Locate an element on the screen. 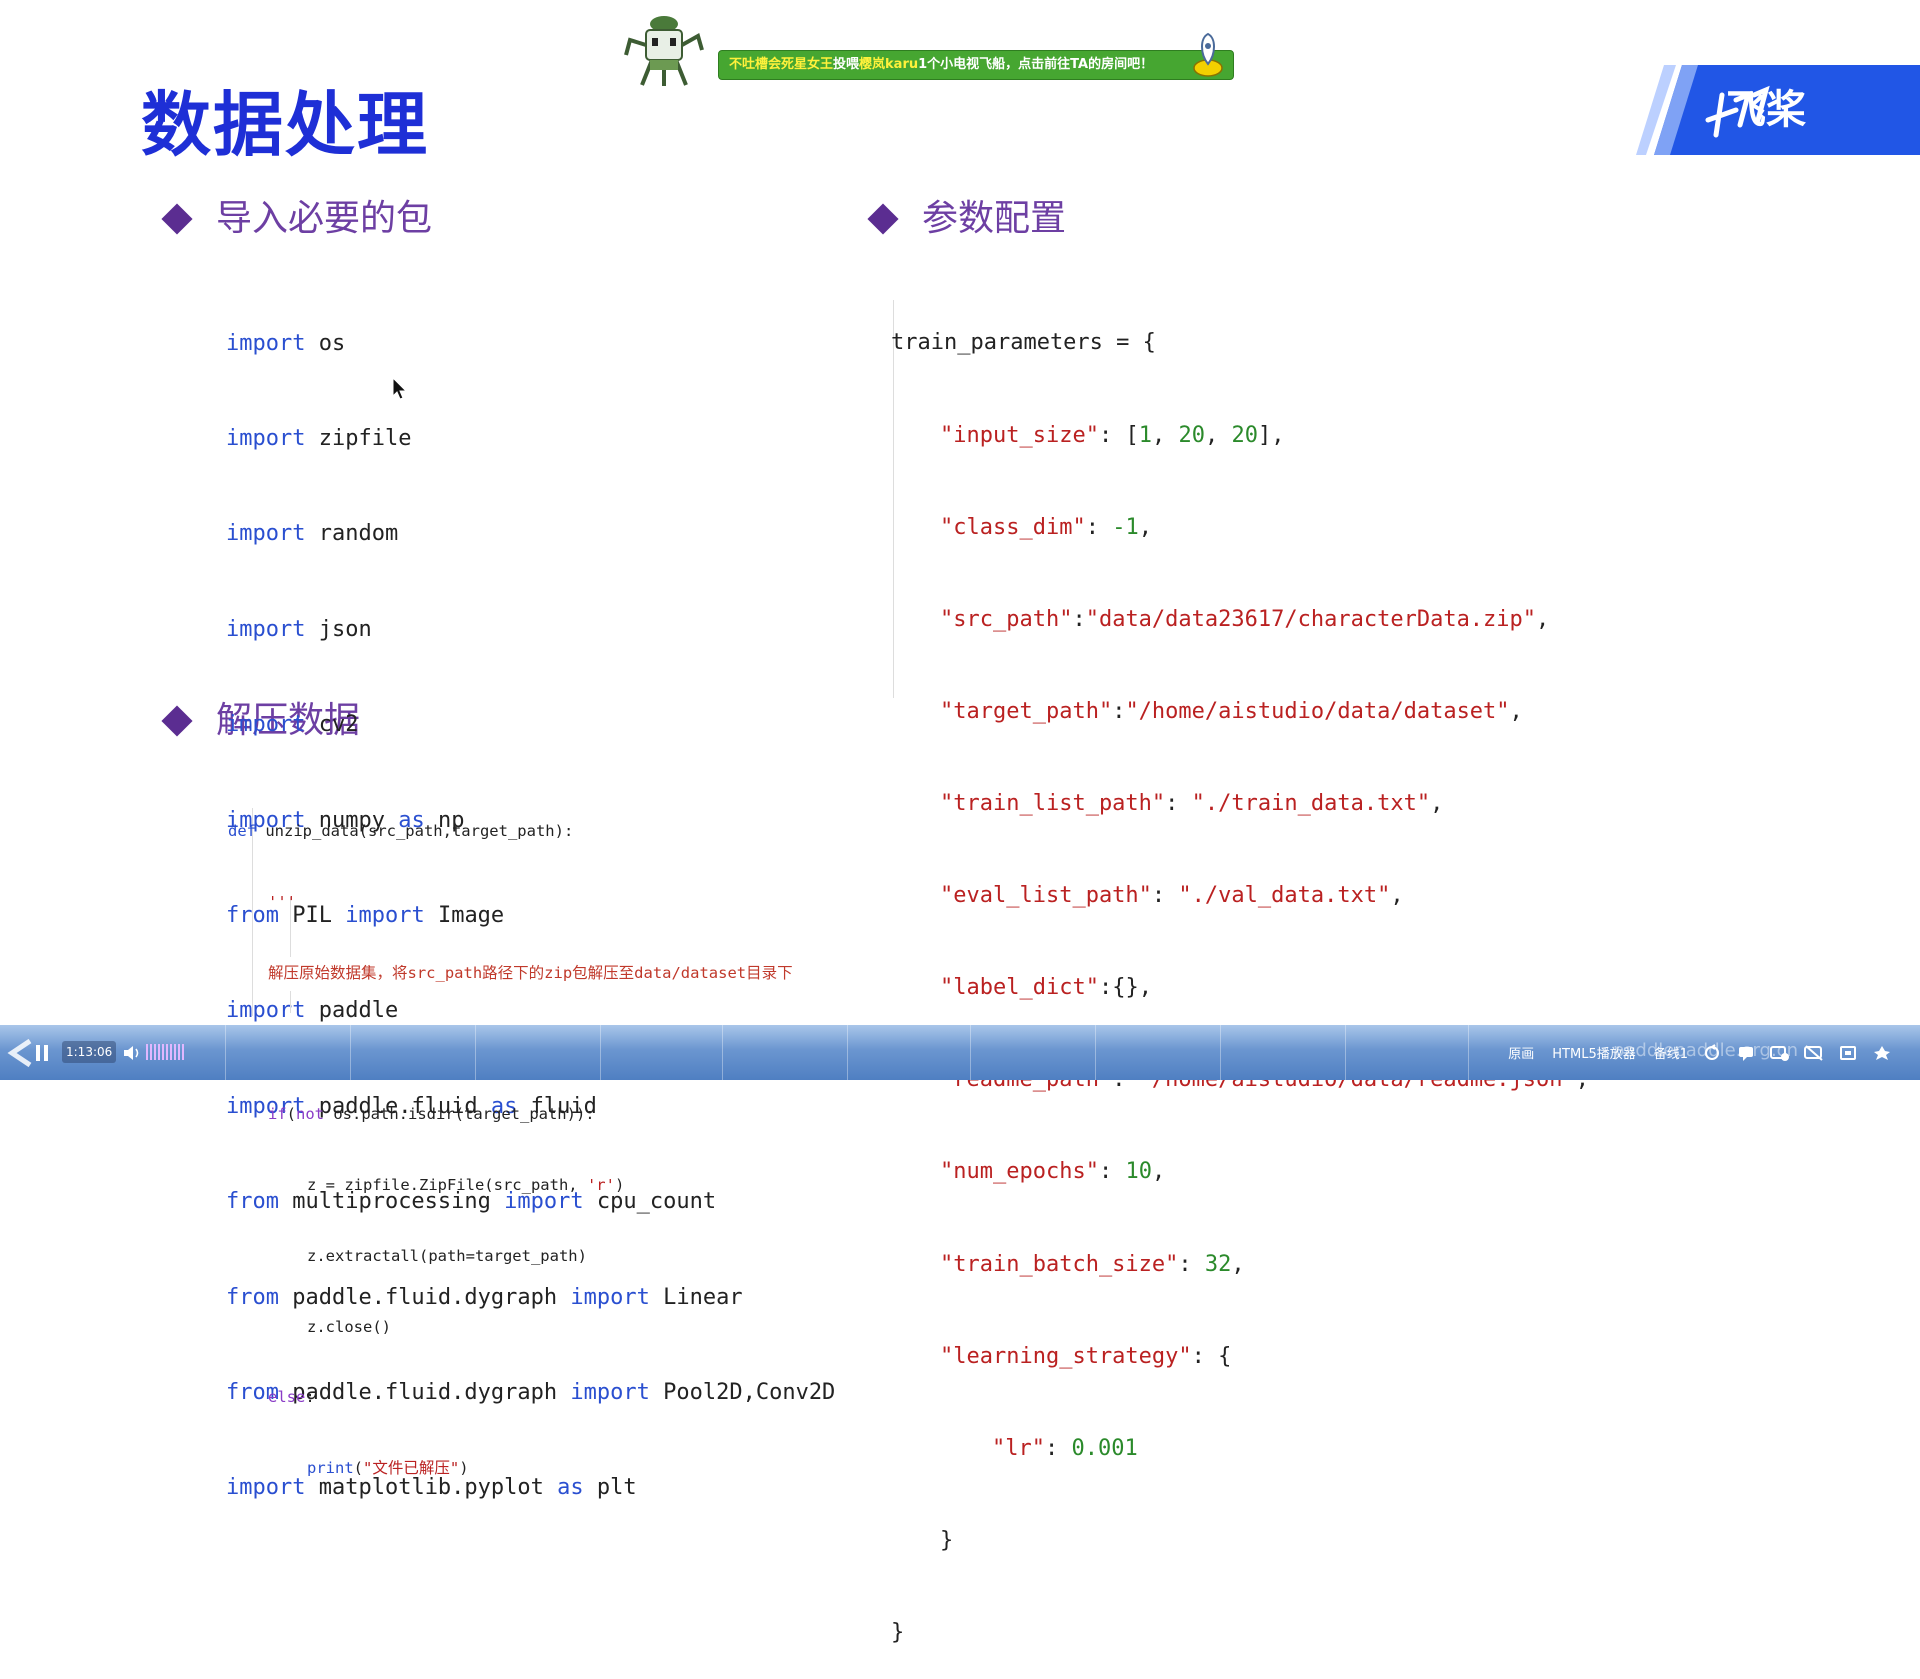  playback-time: 1:13:06 is located at coordinates (89, 1052).